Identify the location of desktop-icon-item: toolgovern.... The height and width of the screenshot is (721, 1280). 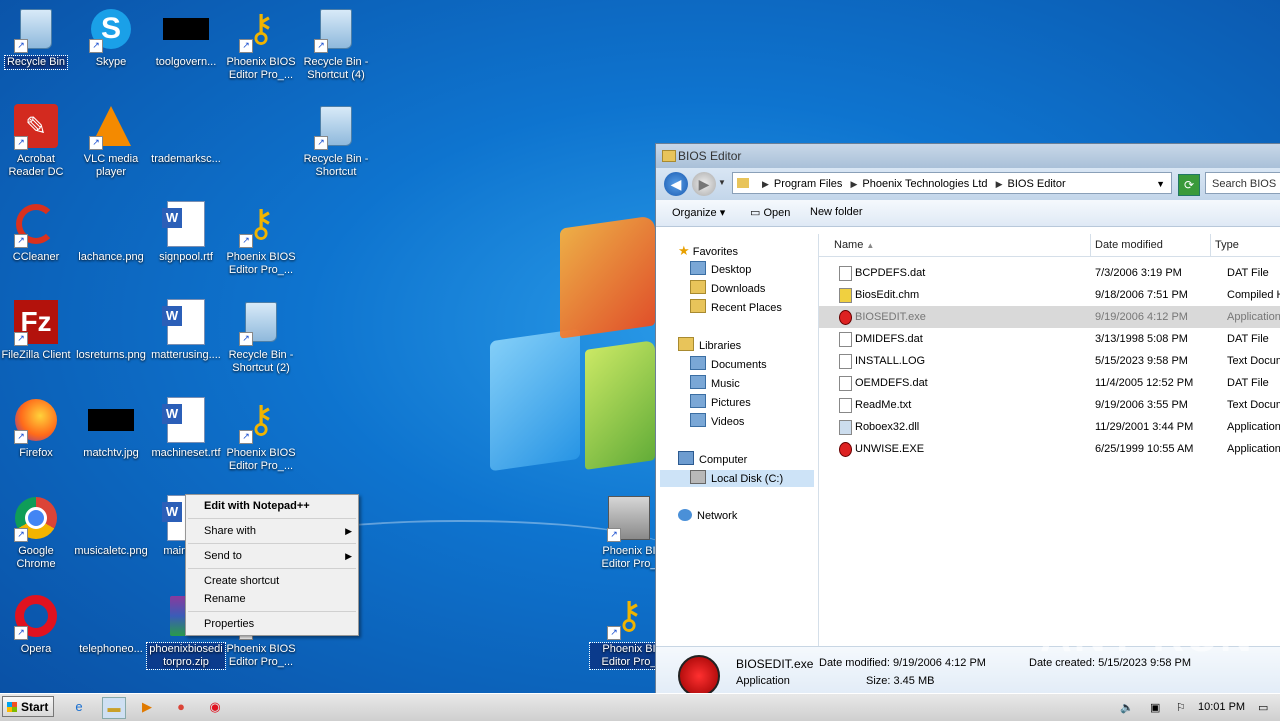
(186, 37).